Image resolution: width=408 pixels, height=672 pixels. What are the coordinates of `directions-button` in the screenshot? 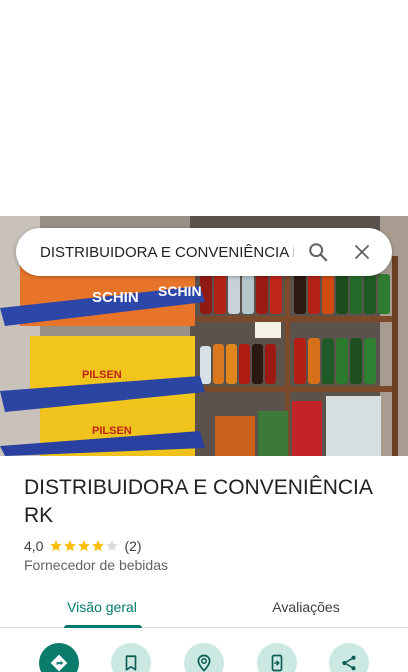 It's located at (59, 657).